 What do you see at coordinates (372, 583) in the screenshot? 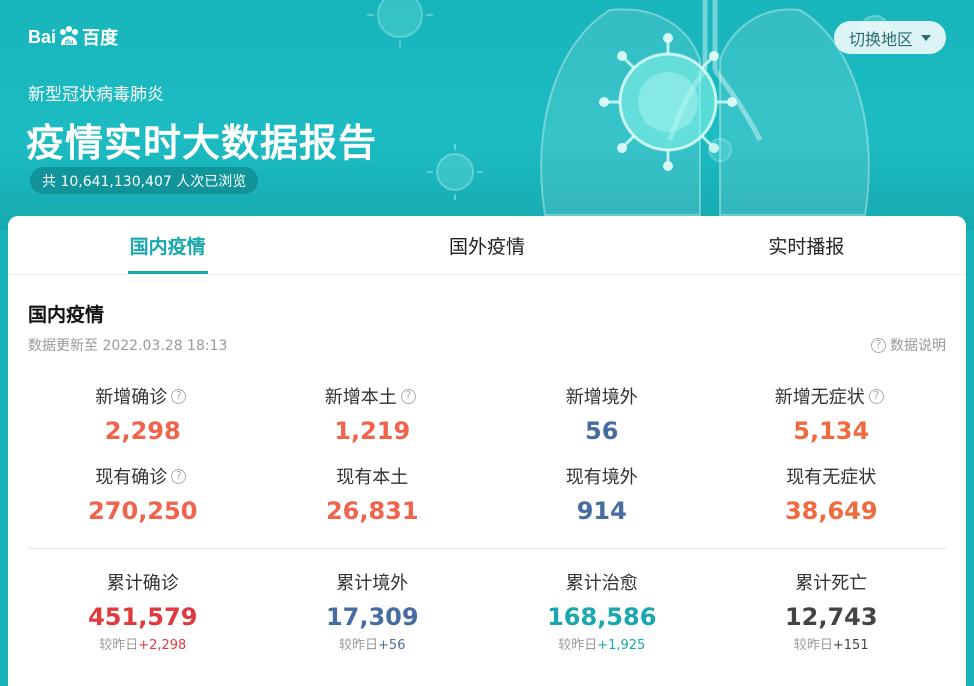
I see `stat-label: 累计境外` at bounding box center [372, 583].